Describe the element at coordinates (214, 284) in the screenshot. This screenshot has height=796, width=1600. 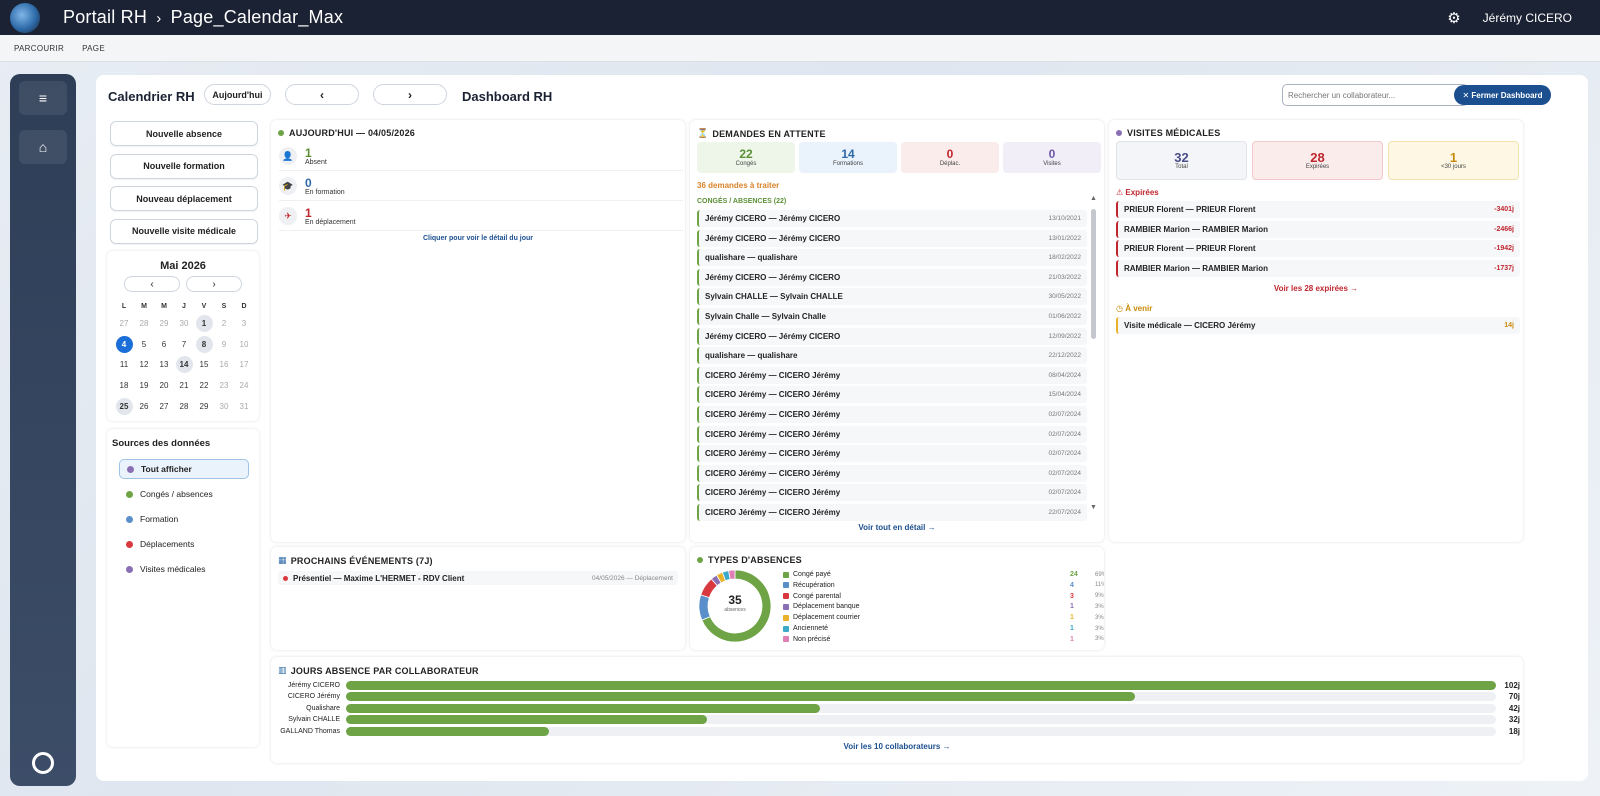
I see `calendar-next-button: ›` at that location.